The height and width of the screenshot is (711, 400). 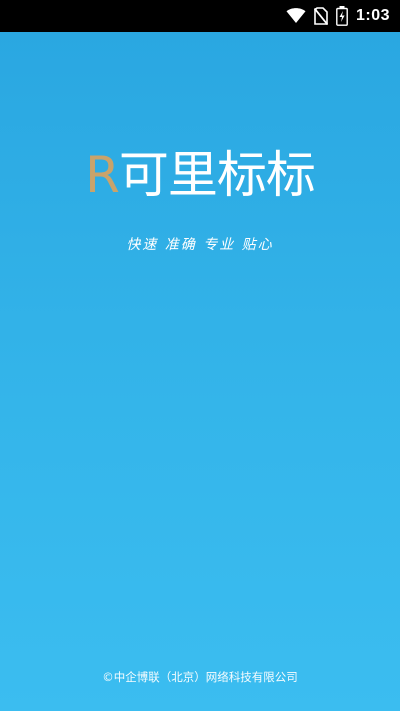 I want to click on app-logo: R可里标标, so click(x=200, y=175).